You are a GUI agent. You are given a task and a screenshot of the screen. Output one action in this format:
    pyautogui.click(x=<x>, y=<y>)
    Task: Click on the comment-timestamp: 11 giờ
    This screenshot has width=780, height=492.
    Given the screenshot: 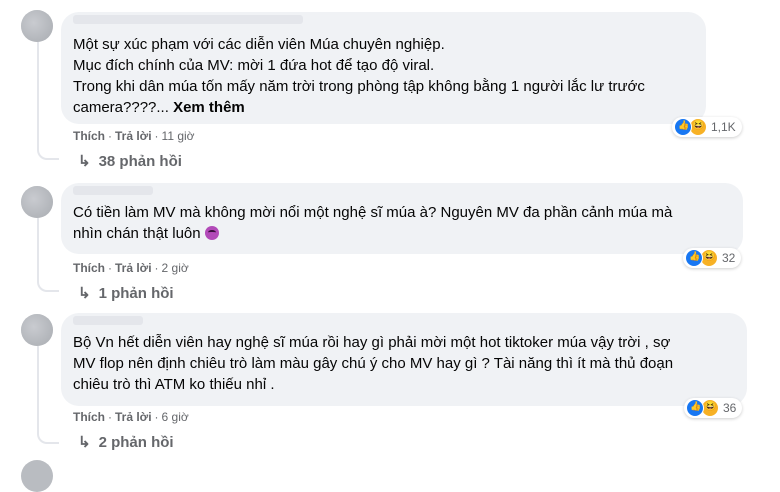 What is the action you would take?
    pyautogui.click(x=178, y=136)
    